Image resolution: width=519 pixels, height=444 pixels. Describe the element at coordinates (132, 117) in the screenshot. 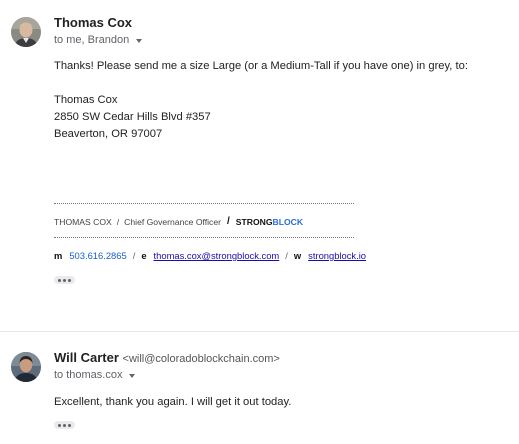

I see `address-street: 2850 SW Cedar Hills Blvd #357` at that location.